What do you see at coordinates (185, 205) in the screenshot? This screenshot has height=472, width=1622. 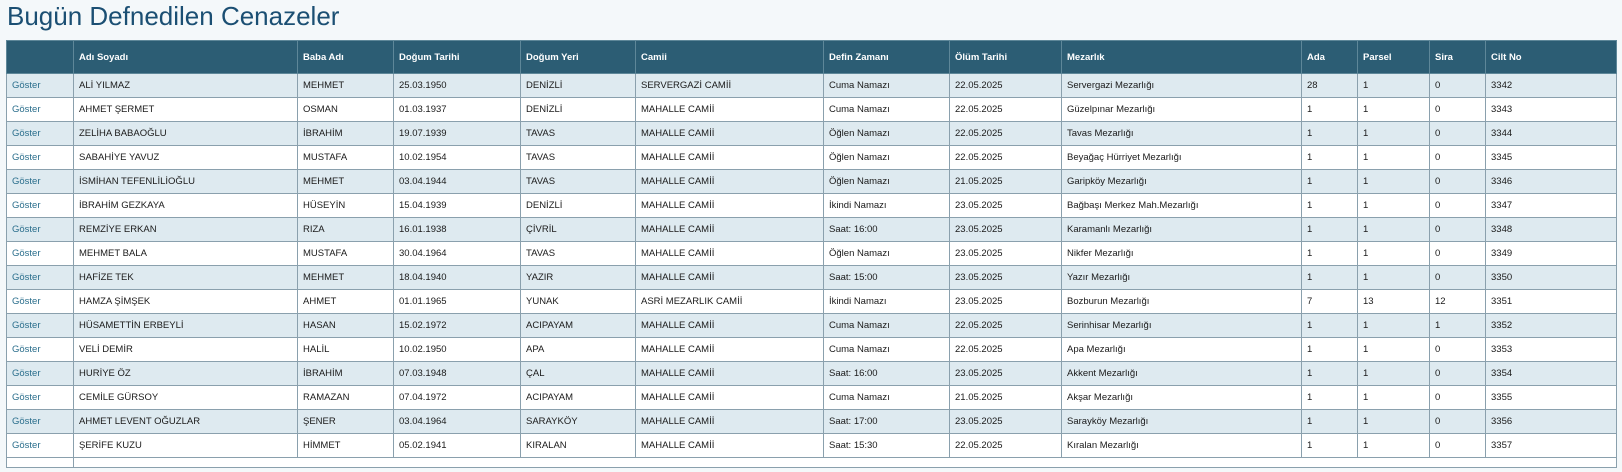 I see `cell-name: İBRAHİM GEZKAYA` at bounding box center [185, 205].